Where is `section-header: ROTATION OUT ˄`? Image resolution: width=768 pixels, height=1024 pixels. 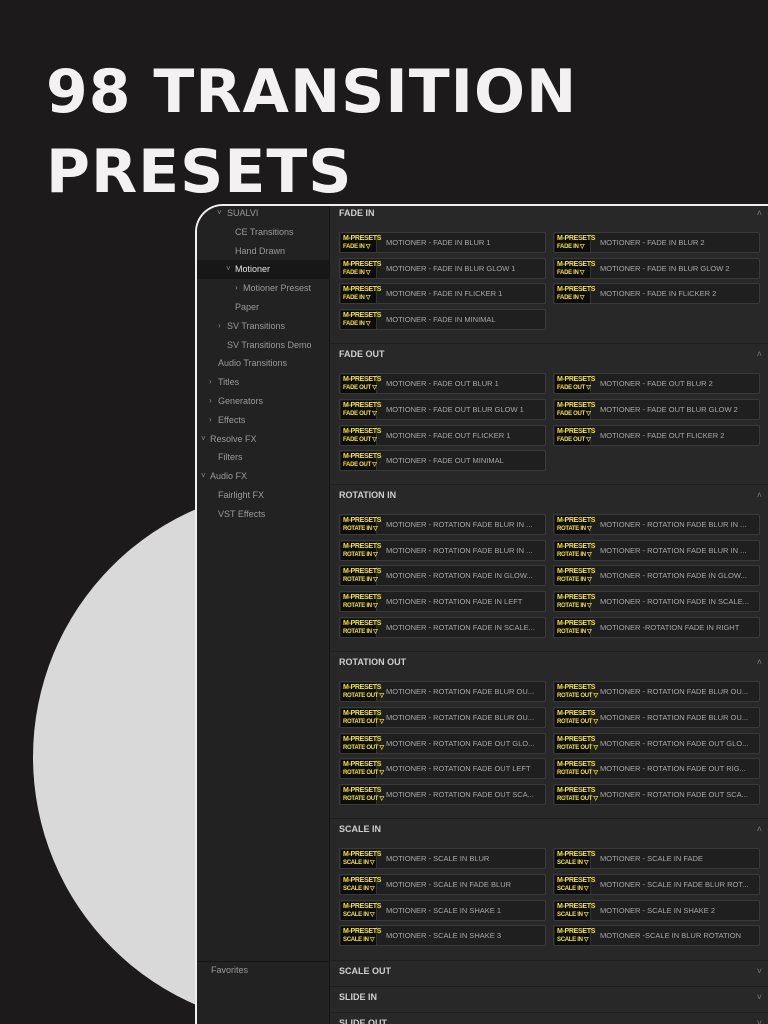
section-header: ROTATION OUT ˄ is located at coordinates (550, 664).